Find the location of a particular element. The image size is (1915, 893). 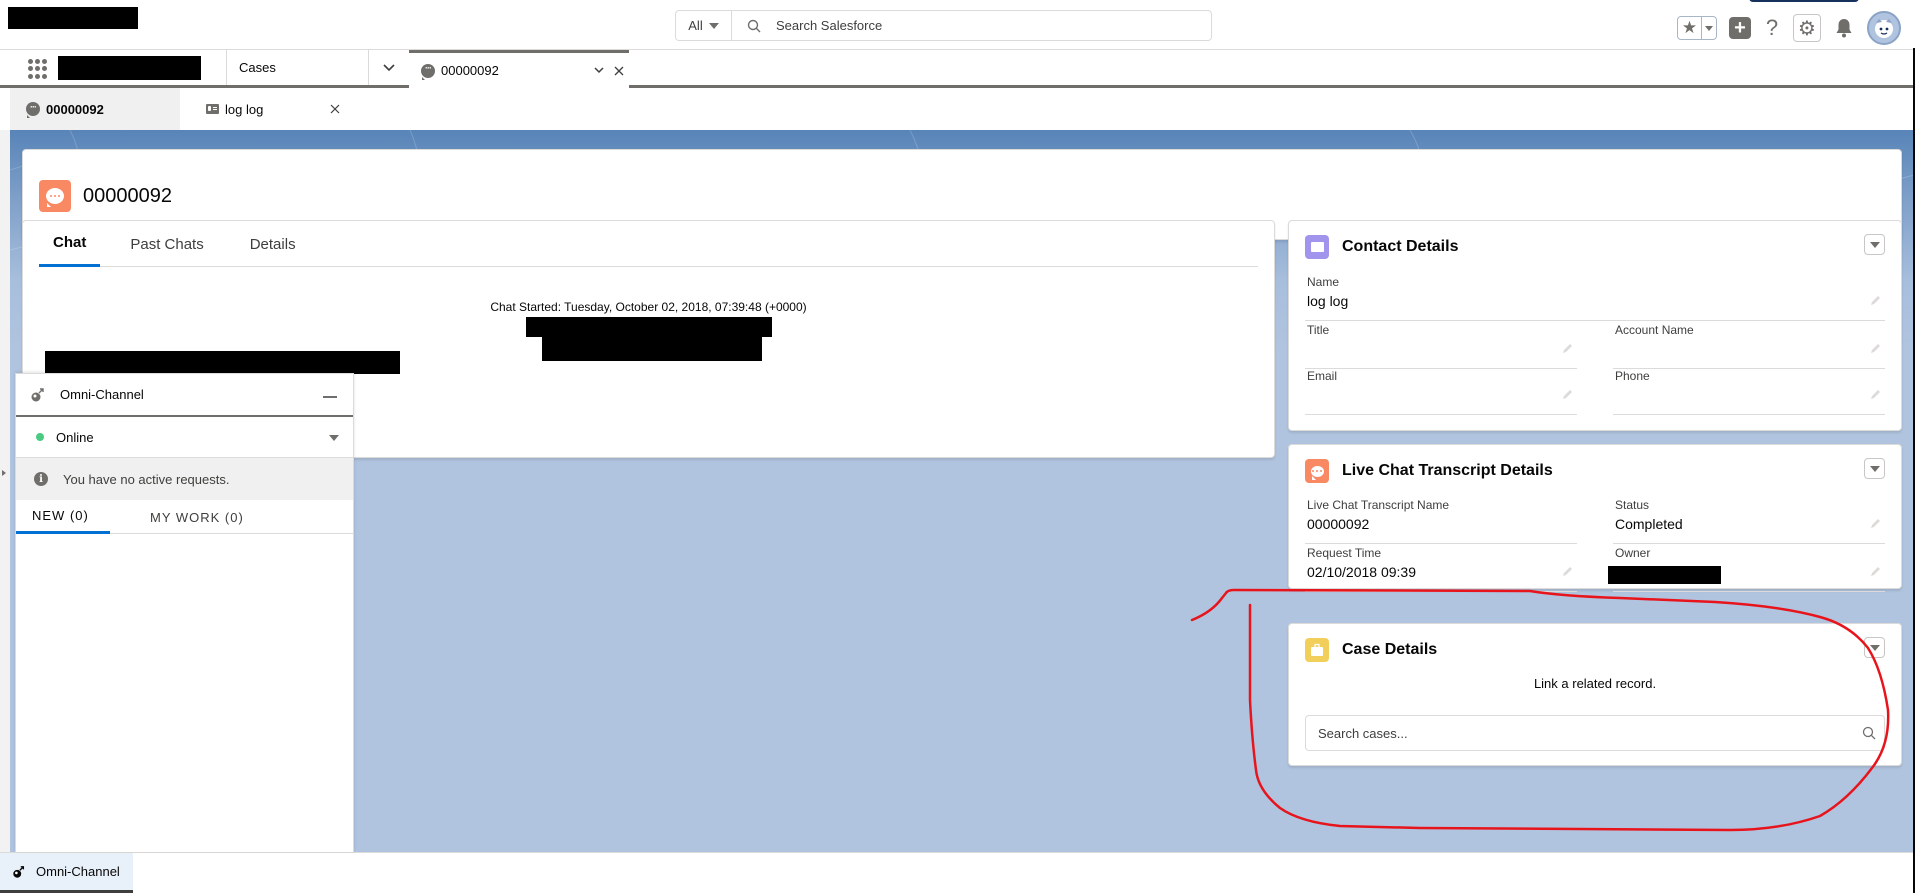

link-related-record-text: Link a related record. is located at coordinates (1595, 683).